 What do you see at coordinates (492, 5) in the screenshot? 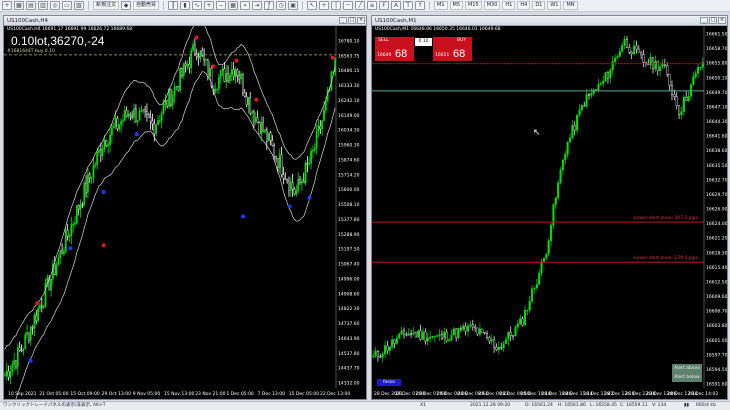
I see `period-m30-button: M30` at bounding box center [492, 5].